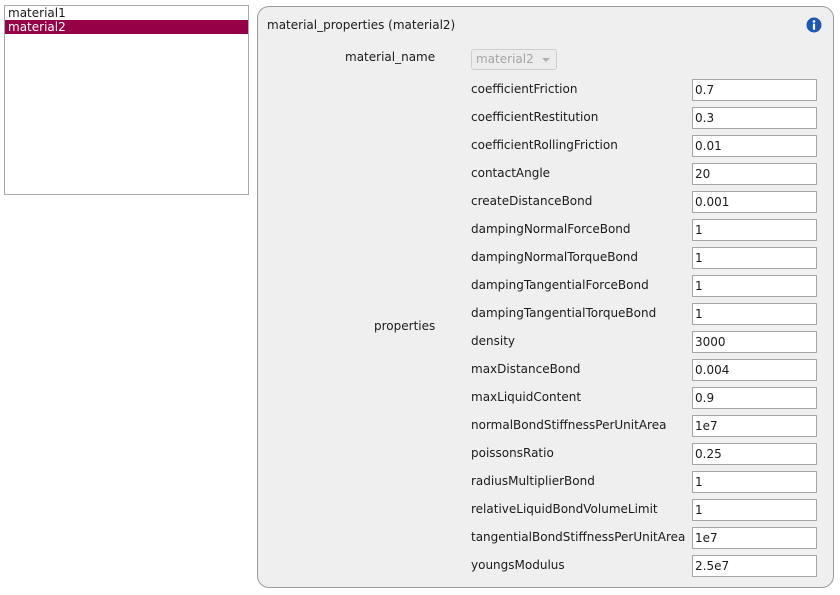 This screenshot has height=595, width=840. What do you see at coordinates (646, 93) in the screenshot?
I see `property-row: coefficientFriction` at bounding box center [646, 93].